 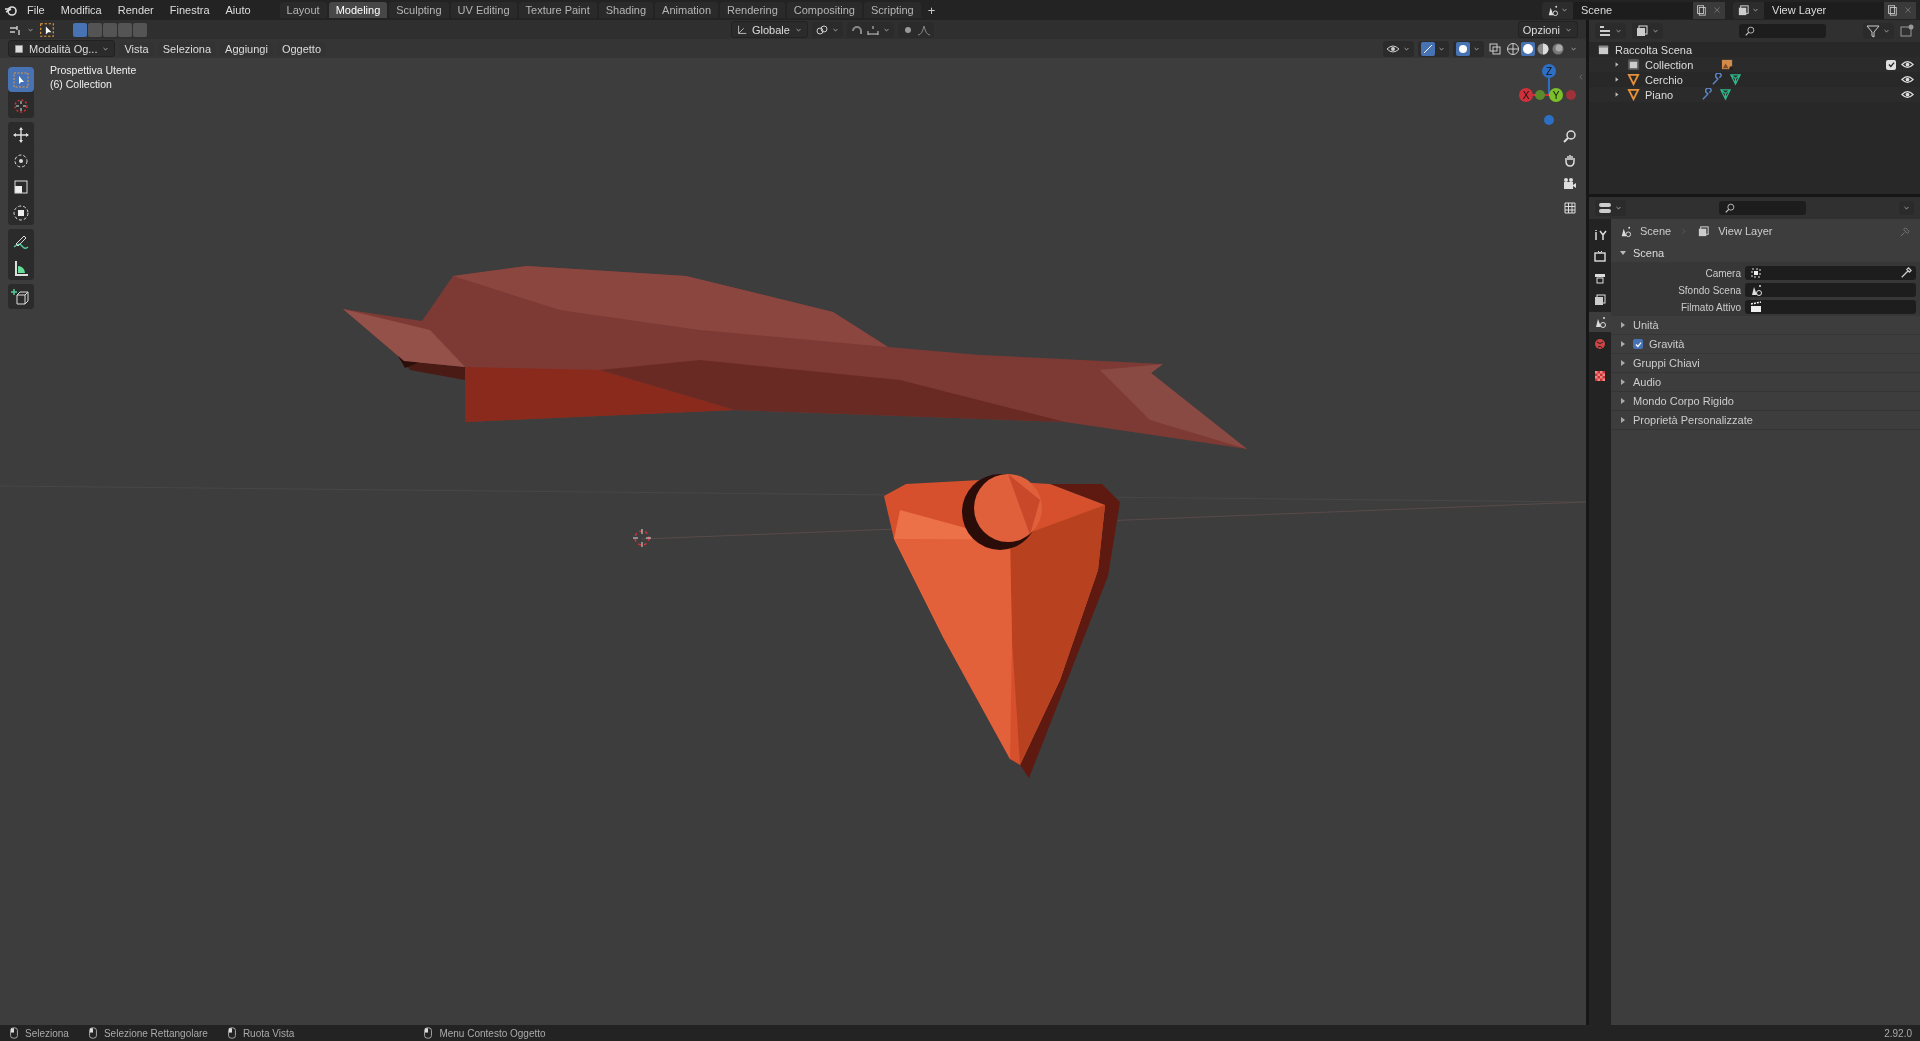 What do you see at coordinates (1745, 231) in the screenshot?
I see `breadcrumb-item: View Layer` at bounding box center [1745, 231].